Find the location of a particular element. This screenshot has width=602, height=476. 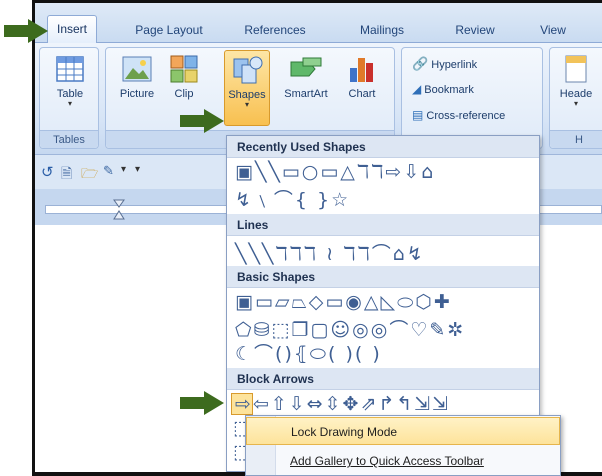

table-icon is located at coordinates (70, 69).